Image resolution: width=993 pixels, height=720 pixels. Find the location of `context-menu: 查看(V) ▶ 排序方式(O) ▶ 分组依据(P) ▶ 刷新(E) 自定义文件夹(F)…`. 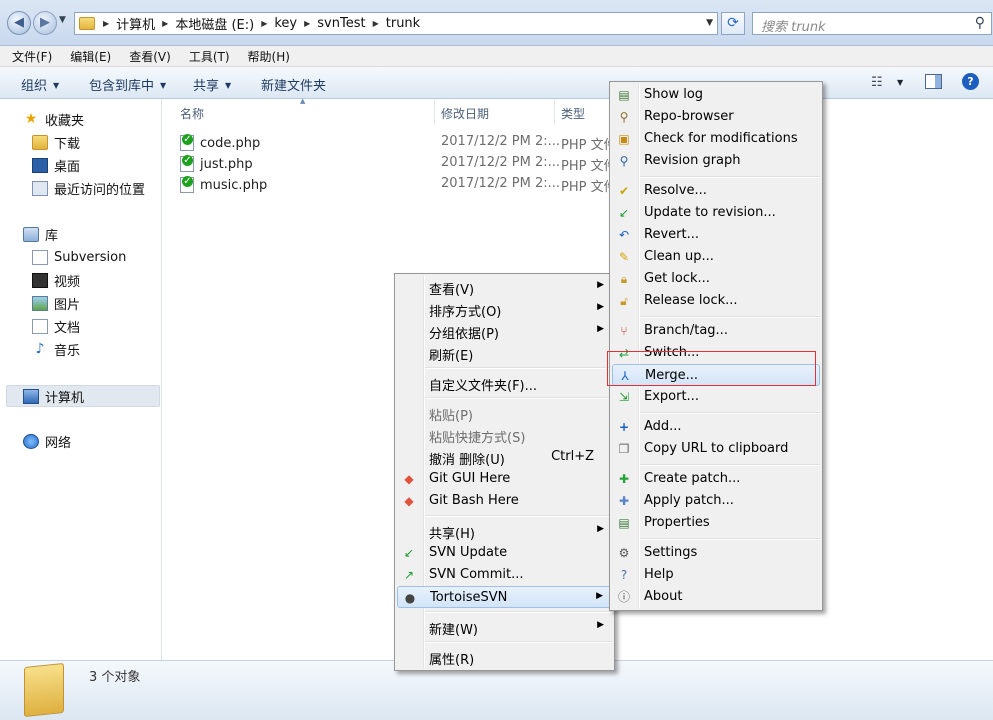

context-menu: 查看(V) ▶ 排序方式(O) ▶ 分组依据(P) ▶ 刷新(E) 自定义文件夹(F)… is located at coordinates (504, 472).